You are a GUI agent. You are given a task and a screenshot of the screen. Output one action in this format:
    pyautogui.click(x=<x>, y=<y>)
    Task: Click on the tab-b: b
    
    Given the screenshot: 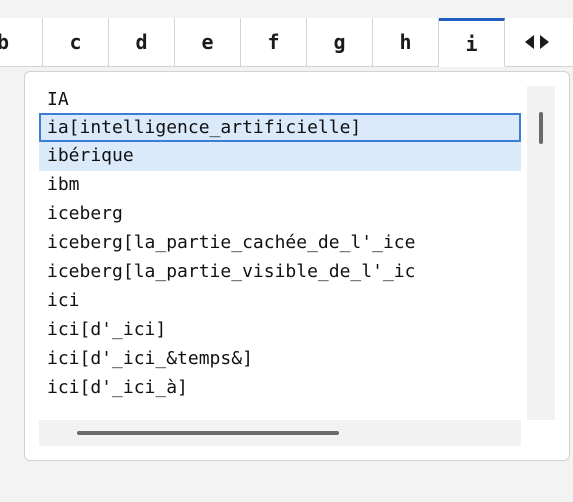 What is the action you would take?
    pyautogui.click(x=21, y=42)
    